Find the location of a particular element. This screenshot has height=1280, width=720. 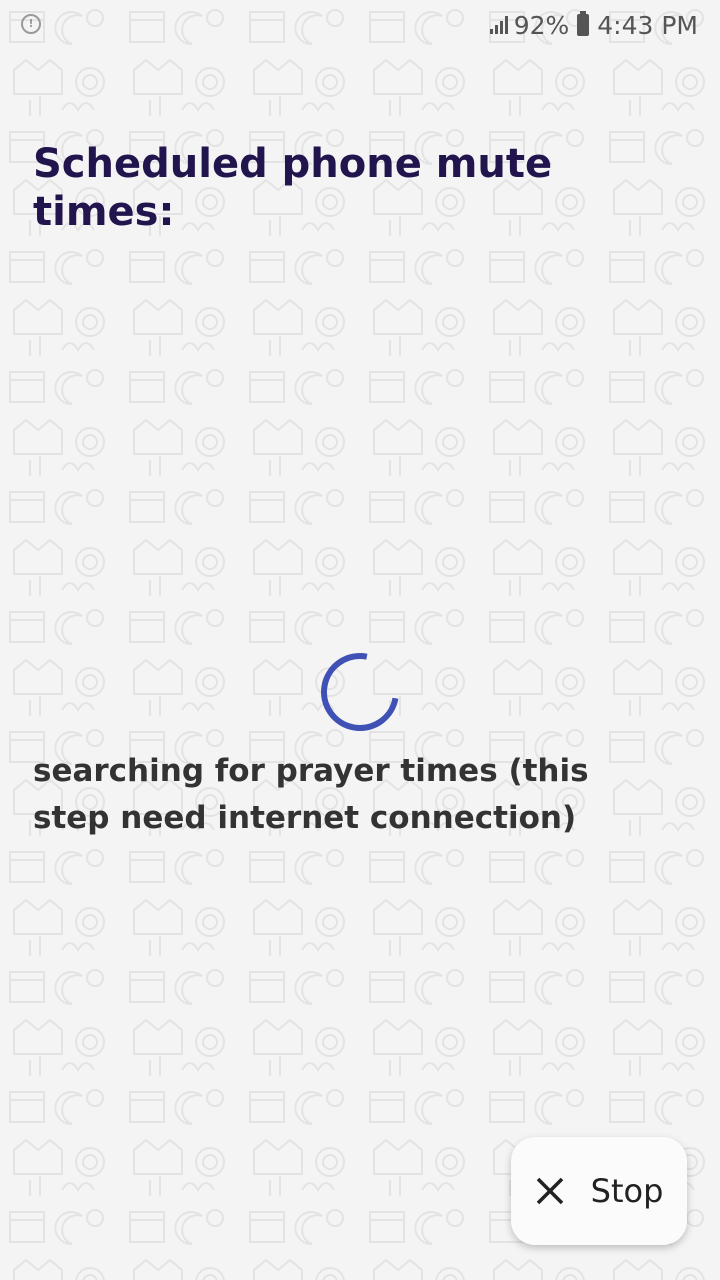

stop-button-label: Stop is located at coordinates (627, 1191).